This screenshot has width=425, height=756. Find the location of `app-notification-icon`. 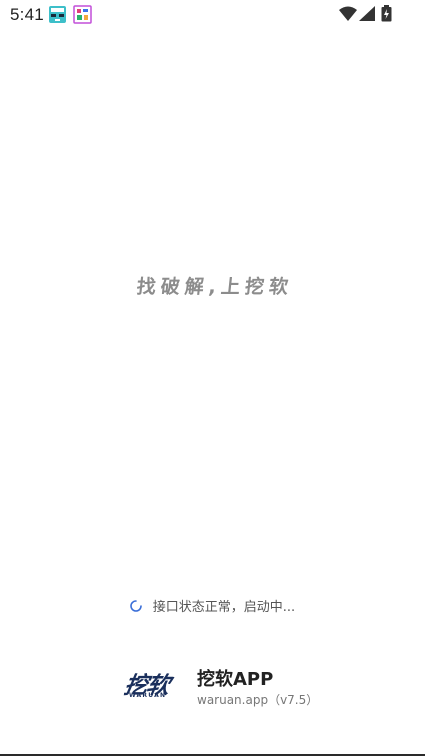

app-notification-icon is located at coordinates (57, 14).